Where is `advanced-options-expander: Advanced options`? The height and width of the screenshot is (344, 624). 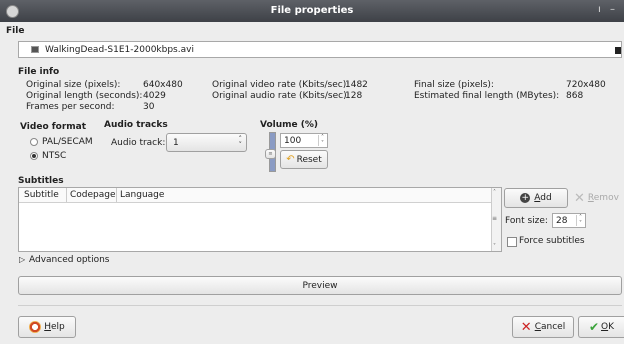 advanced-options-expander: Advanced options is located at coordinates (69, 260).